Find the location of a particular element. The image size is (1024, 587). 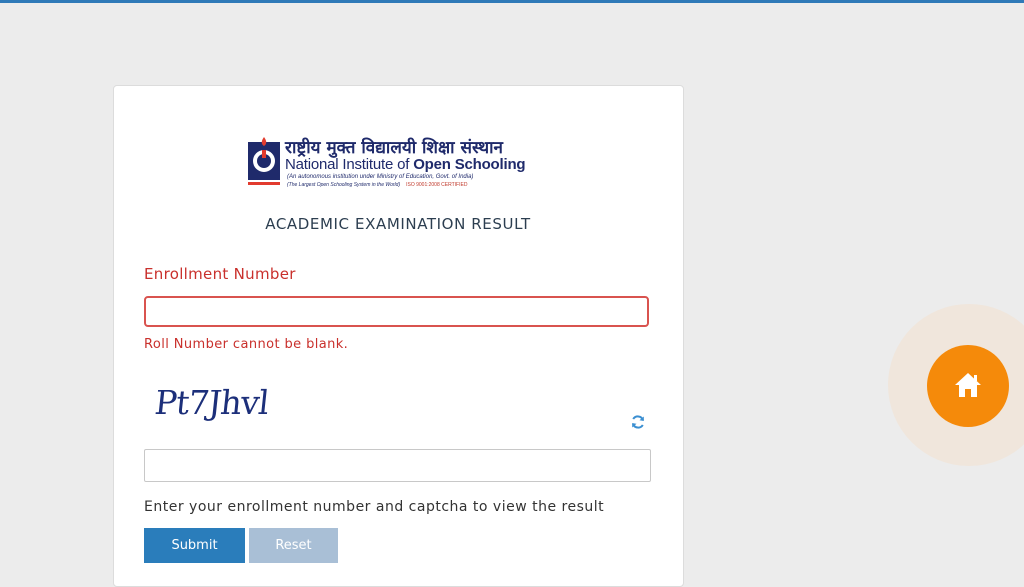

enrollment-label: Enrollment Number is located at coordinates (220, 274).